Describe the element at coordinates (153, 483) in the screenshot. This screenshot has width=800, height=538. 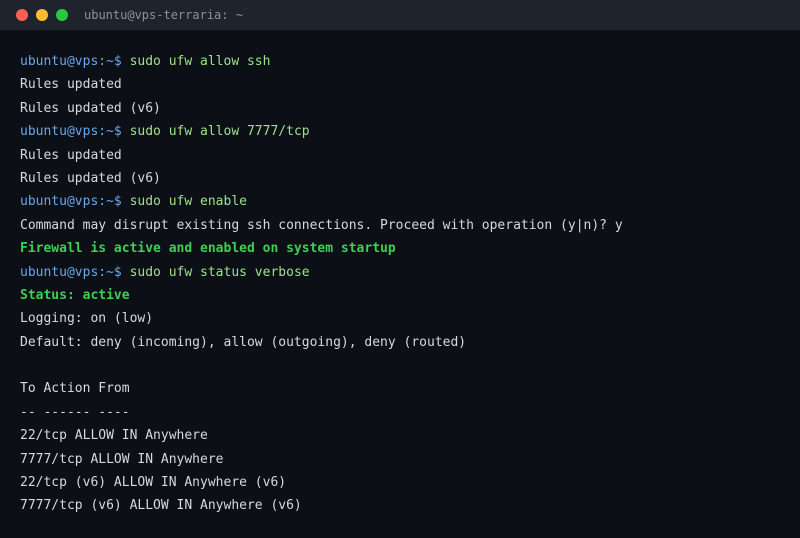
I see `output-line: 22/tcp (v6) ALLOW IN Anywhere (v6)` at that location.